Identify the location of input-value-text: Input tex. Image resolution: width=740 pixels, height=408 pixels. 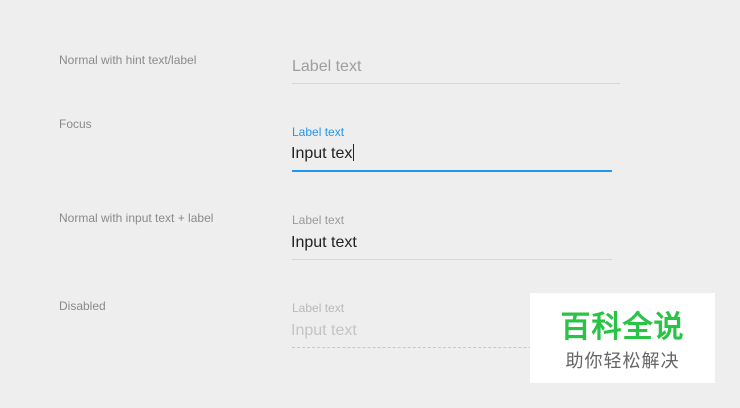
(322, 153).